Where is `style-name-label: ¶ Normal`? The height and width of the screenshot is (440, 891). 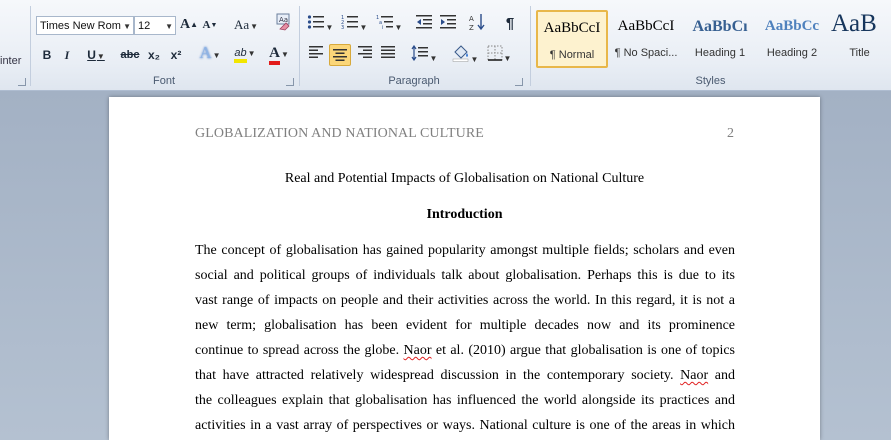
style-name-label: ¶ Normal is located at coordinates (572, 55).